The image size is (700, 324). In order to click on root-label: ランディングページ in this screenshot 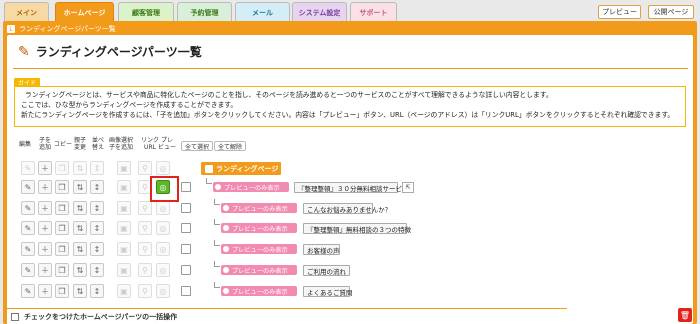, I will do `click(247, 168)`.